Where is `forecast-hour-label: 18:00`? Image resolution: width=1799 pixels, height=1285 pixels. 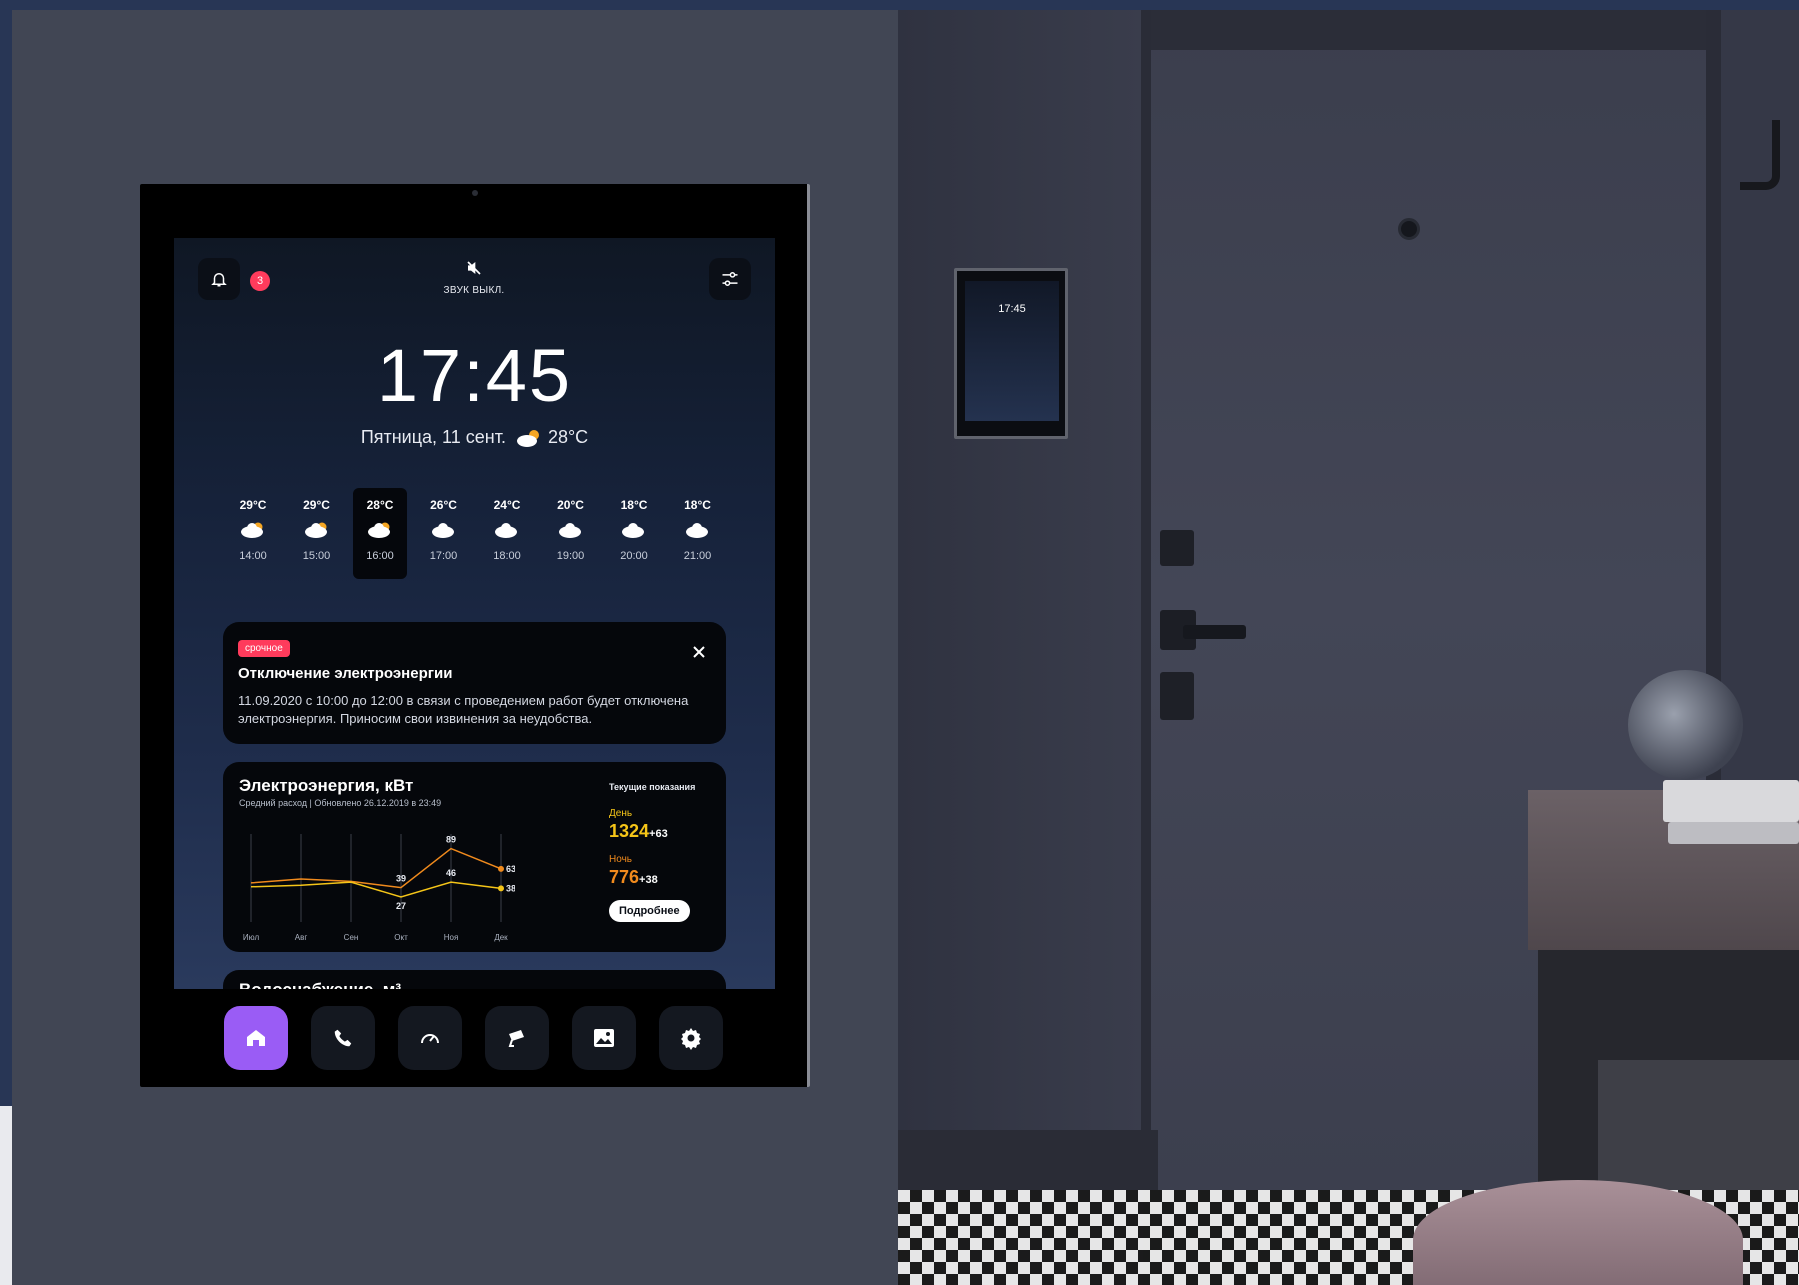 forecast-hour-label: 18:00 is located at coordinates (507, 556).